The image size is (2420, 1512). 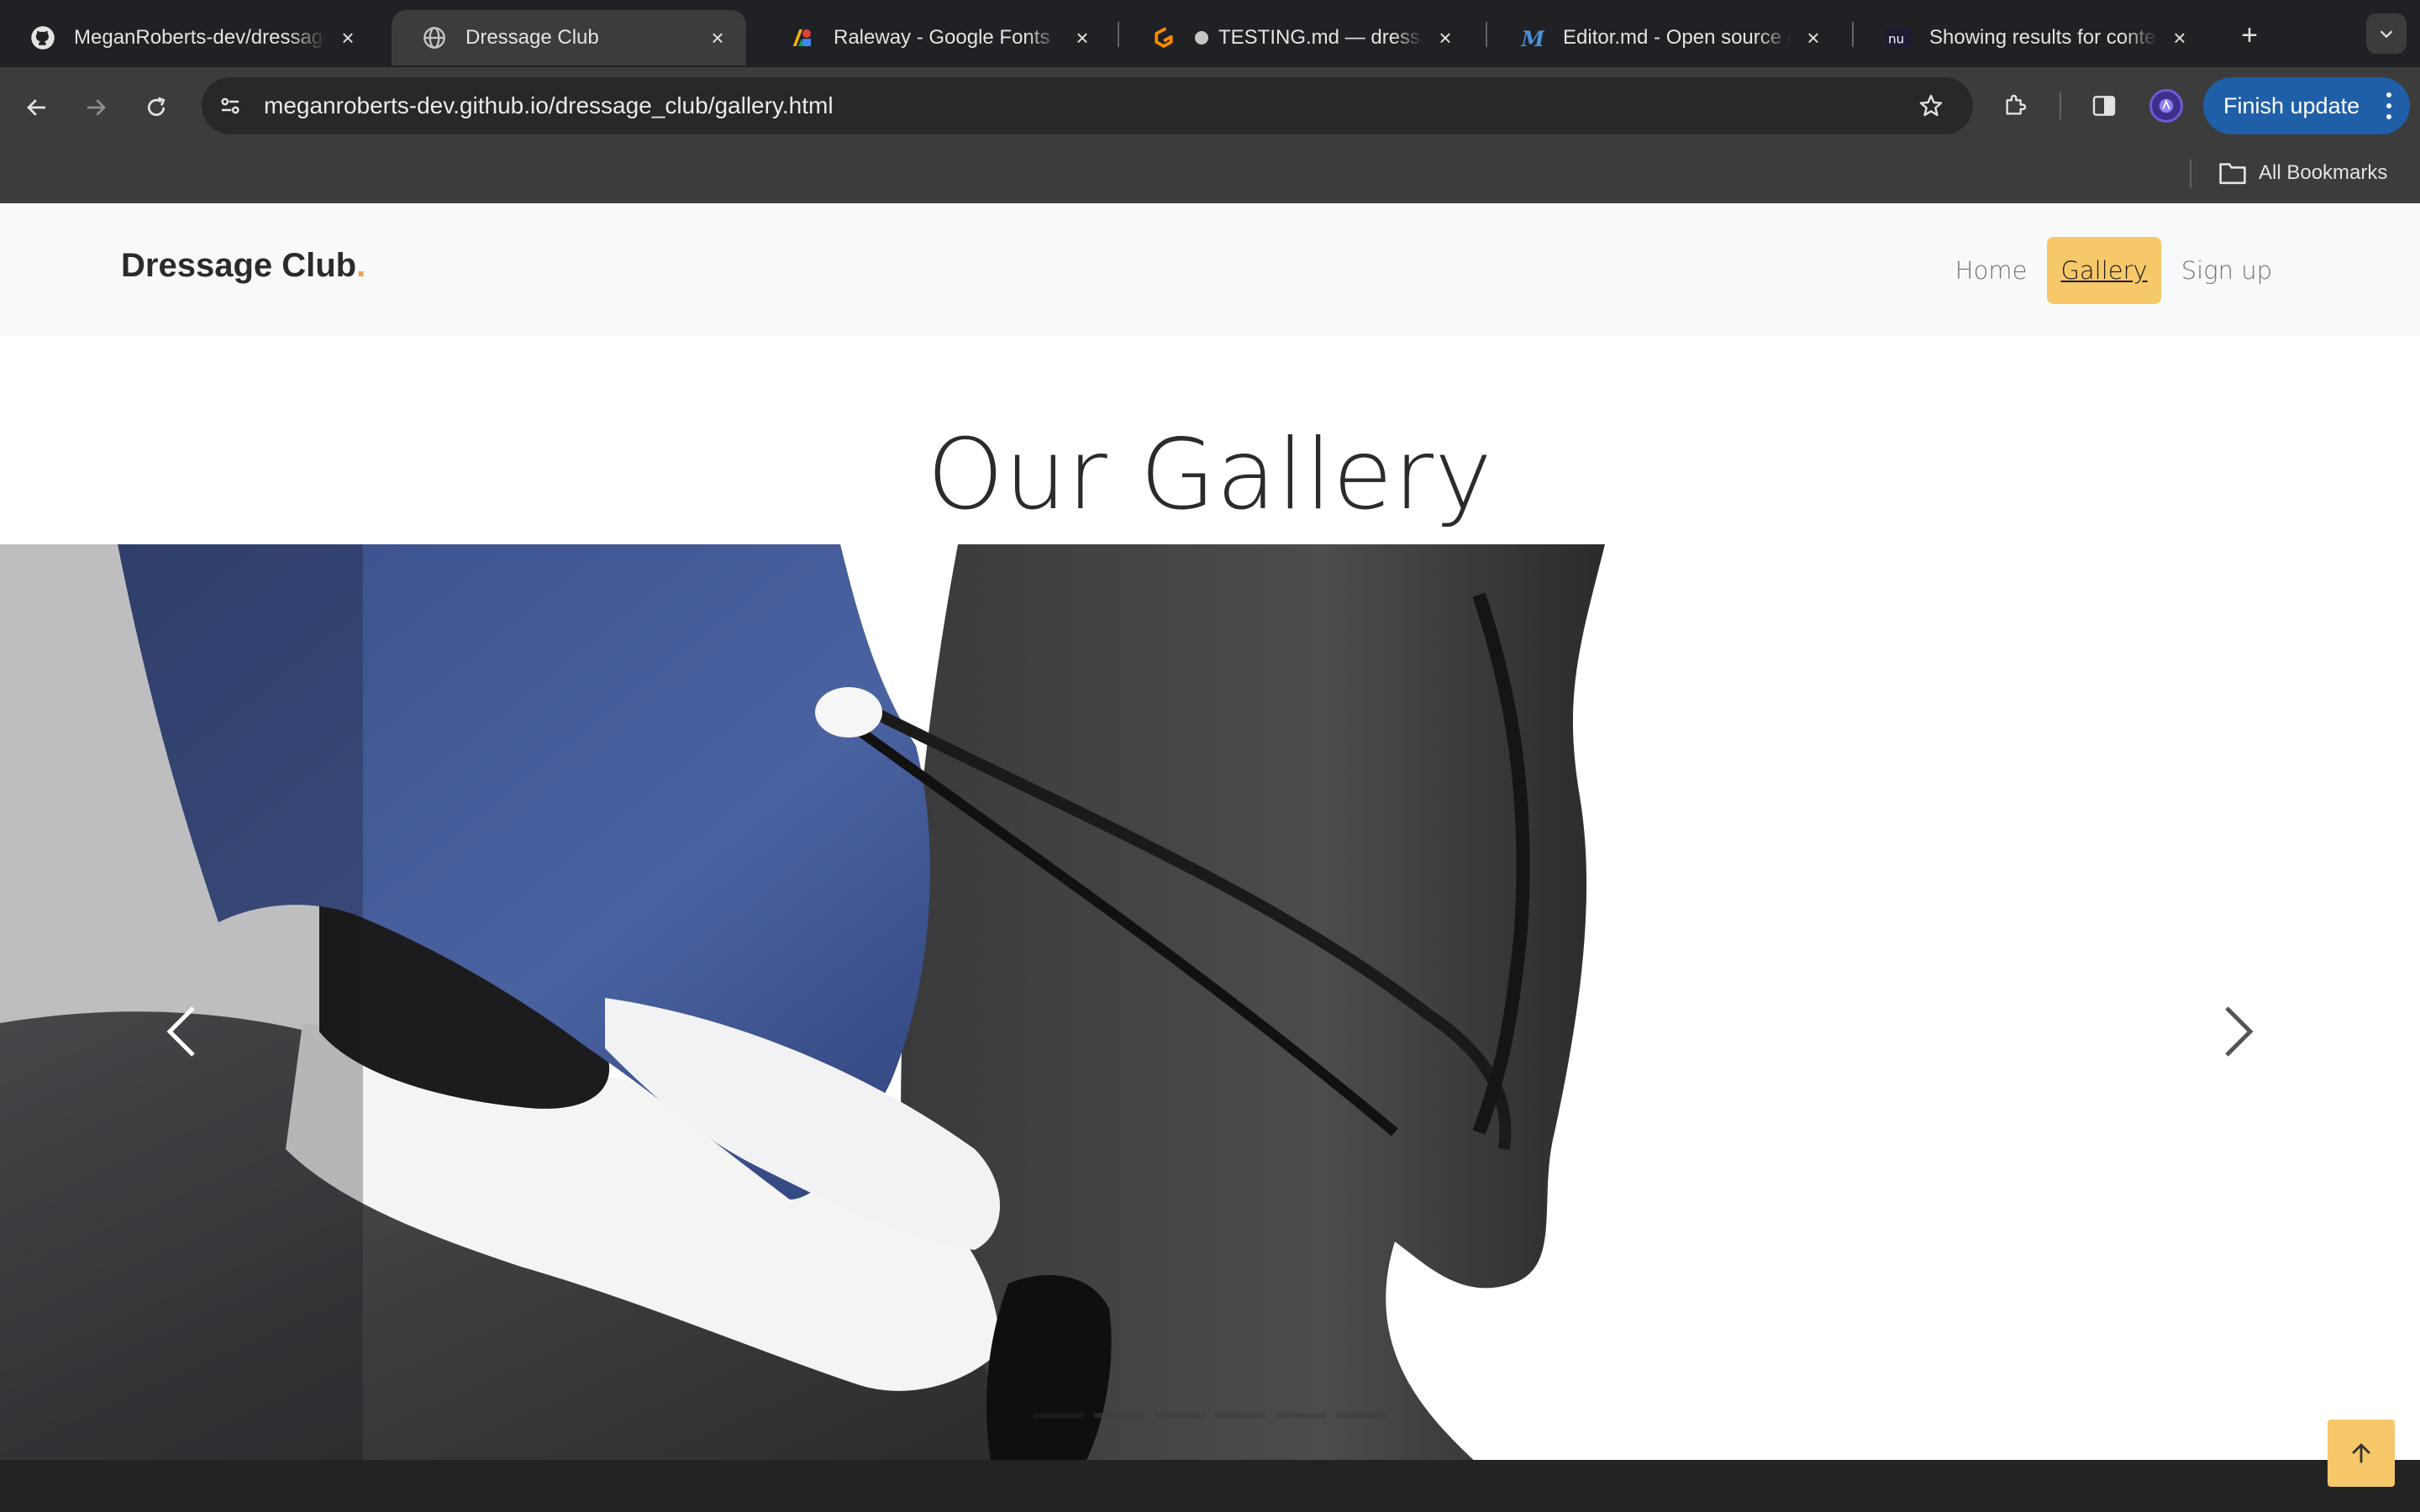 What do you see at coordinates (2104, 270) in the screenshot?
I see `nav-gallery: Gallery` at bounding box center [2104, 270].